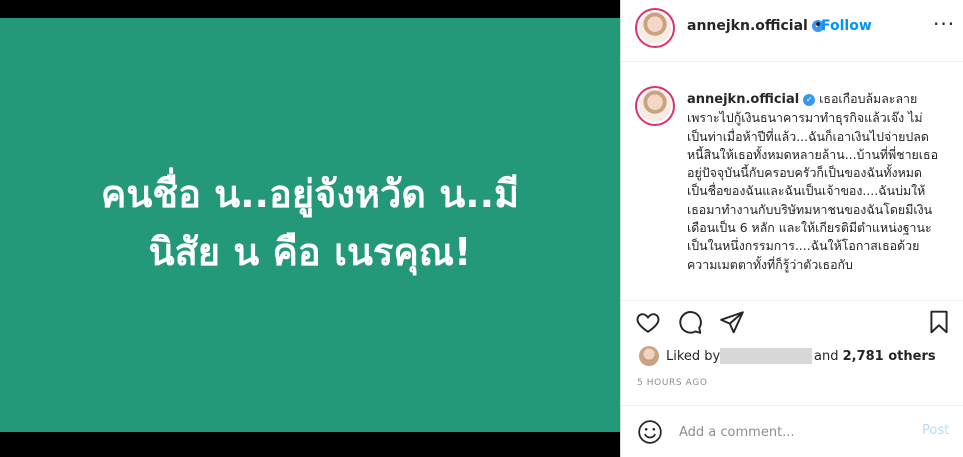 The height and width of the screenshot is (457, 963). I want to click on likes-row: Liked by and 2,781 others, so click(792, 356).